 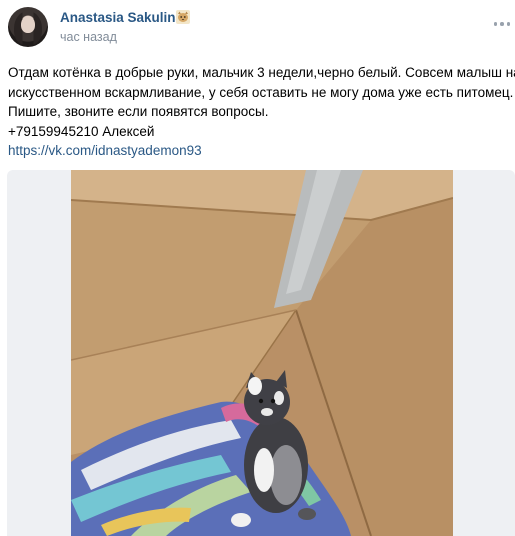 What do you see at coordinates (258, 151) in the screenshot?
I see `profile-link: https://vk.com/idnastyademon93` at bounding box center [258, 151].